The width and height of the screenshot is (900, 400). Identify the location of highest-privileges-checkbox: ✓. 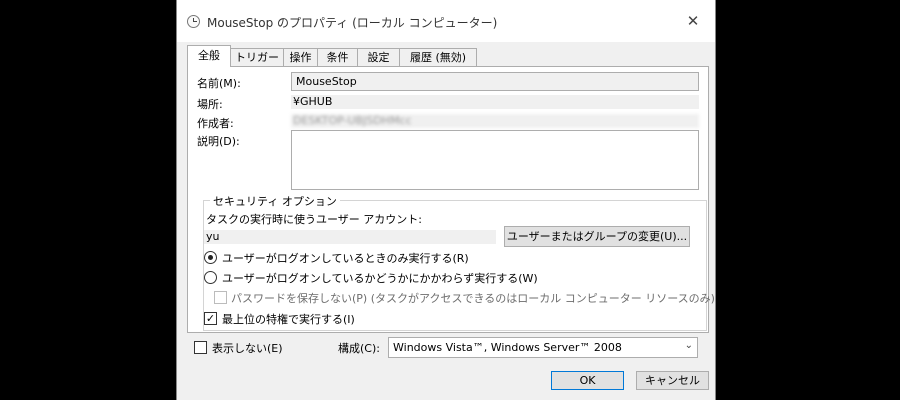
(210, 318).